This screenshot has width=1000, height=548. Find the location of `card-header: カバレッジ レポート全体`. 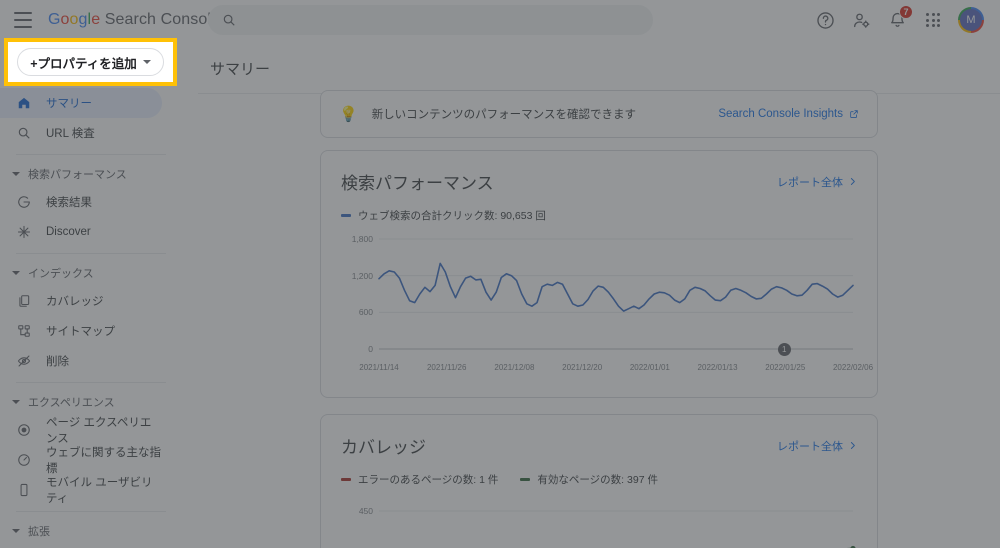

card-header: カバレッジ レポート全体 is located at coordinates (599, 445).